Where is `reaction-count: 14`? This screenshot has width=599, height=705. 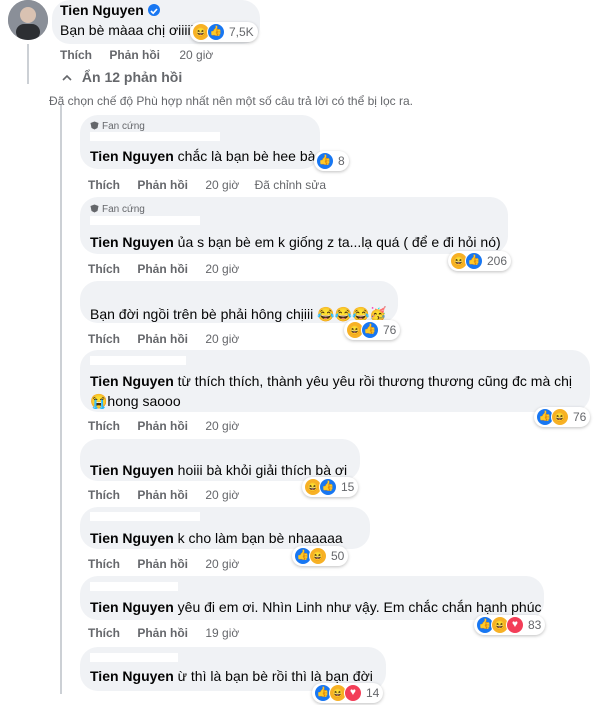 reaction-count: 14 is located at coordinates (373, 693).